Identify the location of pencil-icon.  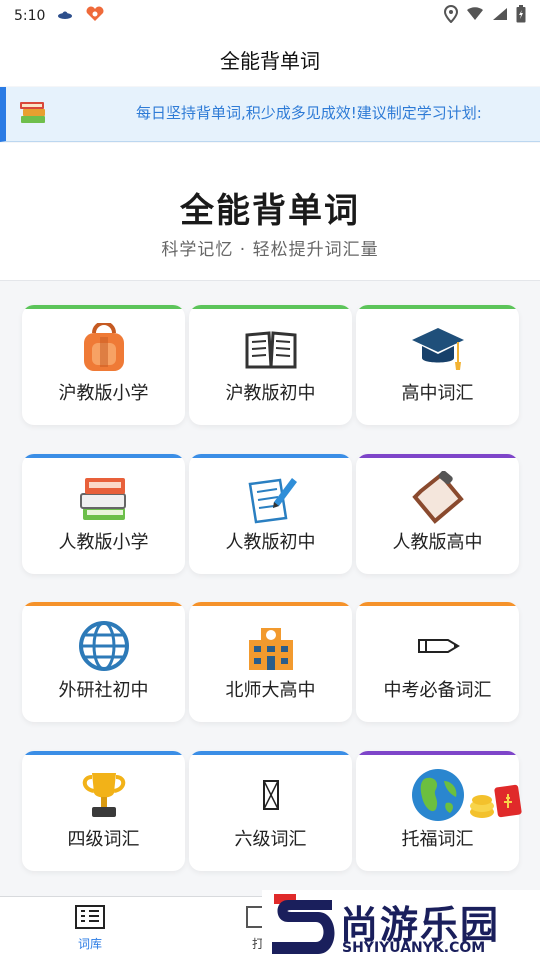
(437, 646).